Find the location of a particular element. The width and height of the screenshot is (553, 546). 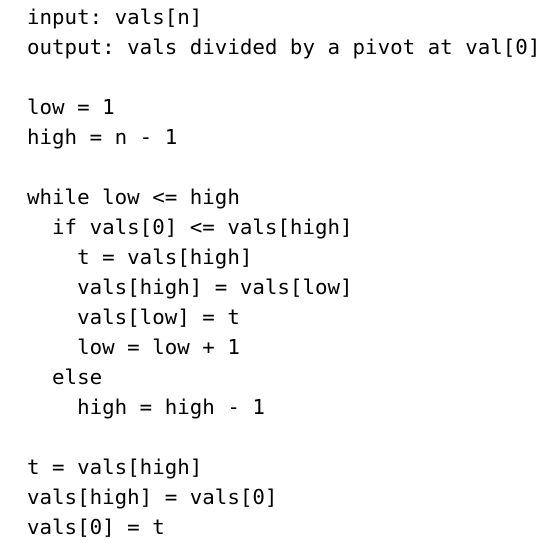

code-line: vals[high] = vals[low] is located at coordinates (190, 287).